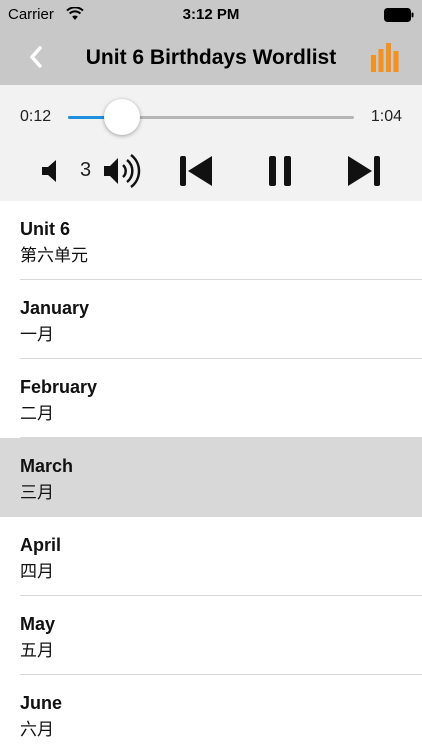 The image size is (422, 750). What do you see at coordinates (211, 556) in the screenshot?
I see `word-row: April 四月` at bounding box center [211, 556].